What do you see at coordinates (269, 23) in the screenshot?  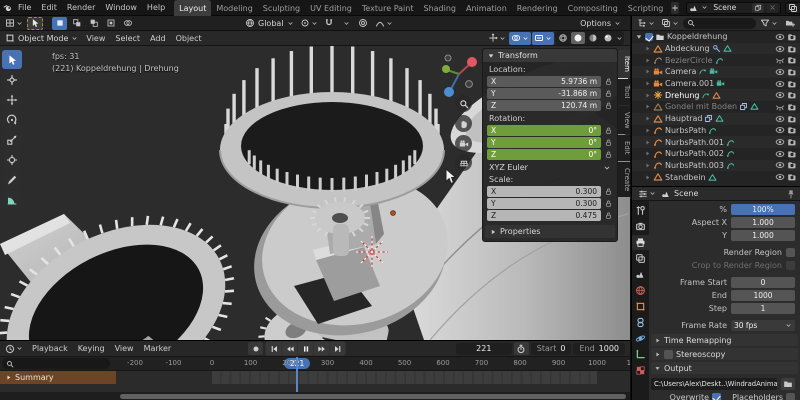 I see `transform-orientation-dropdown: Global` at bounding box center [269, 23].